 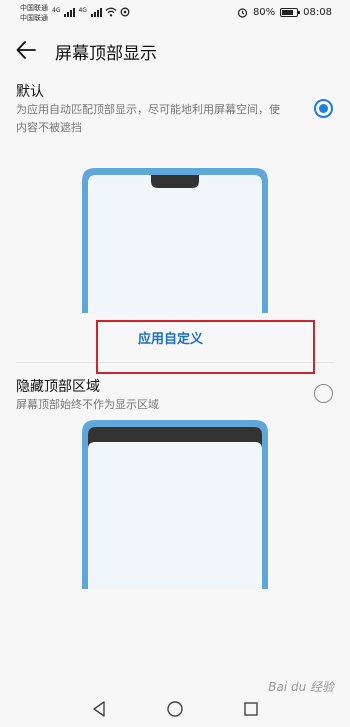 I want to click on arrow-left-icon, so click(x=26, y=50).